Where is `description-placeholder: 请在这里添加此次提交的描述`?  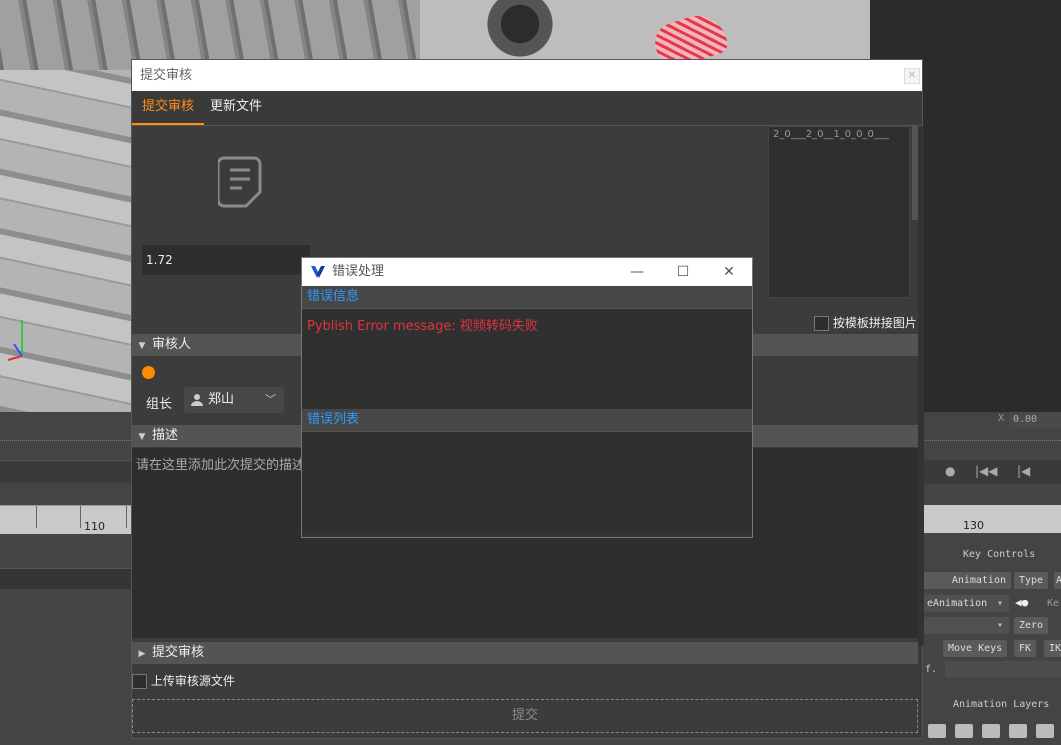 description-placeholder: 请在这里添加此次提交的描述 is located at coordinates (221, 465).